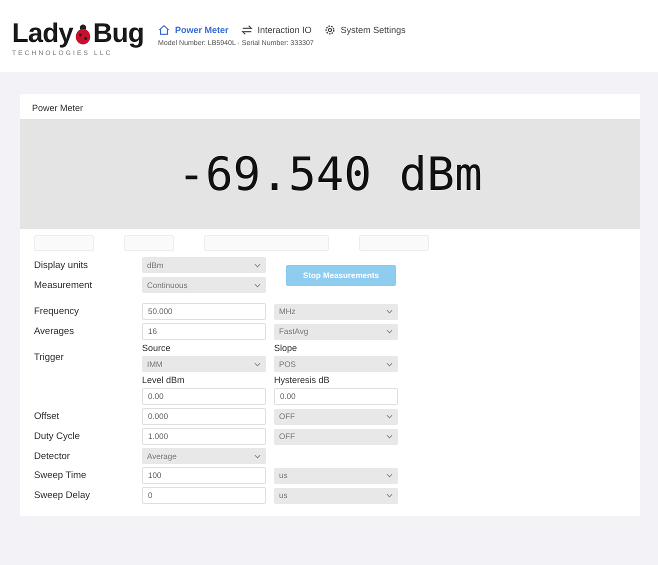 The height and width of the screenshot is (565, 658). What do you see at coordinates (302, 380) in the screenshot?
I see `field-label: Hysteresis dB` at bounding box center [302, 380].